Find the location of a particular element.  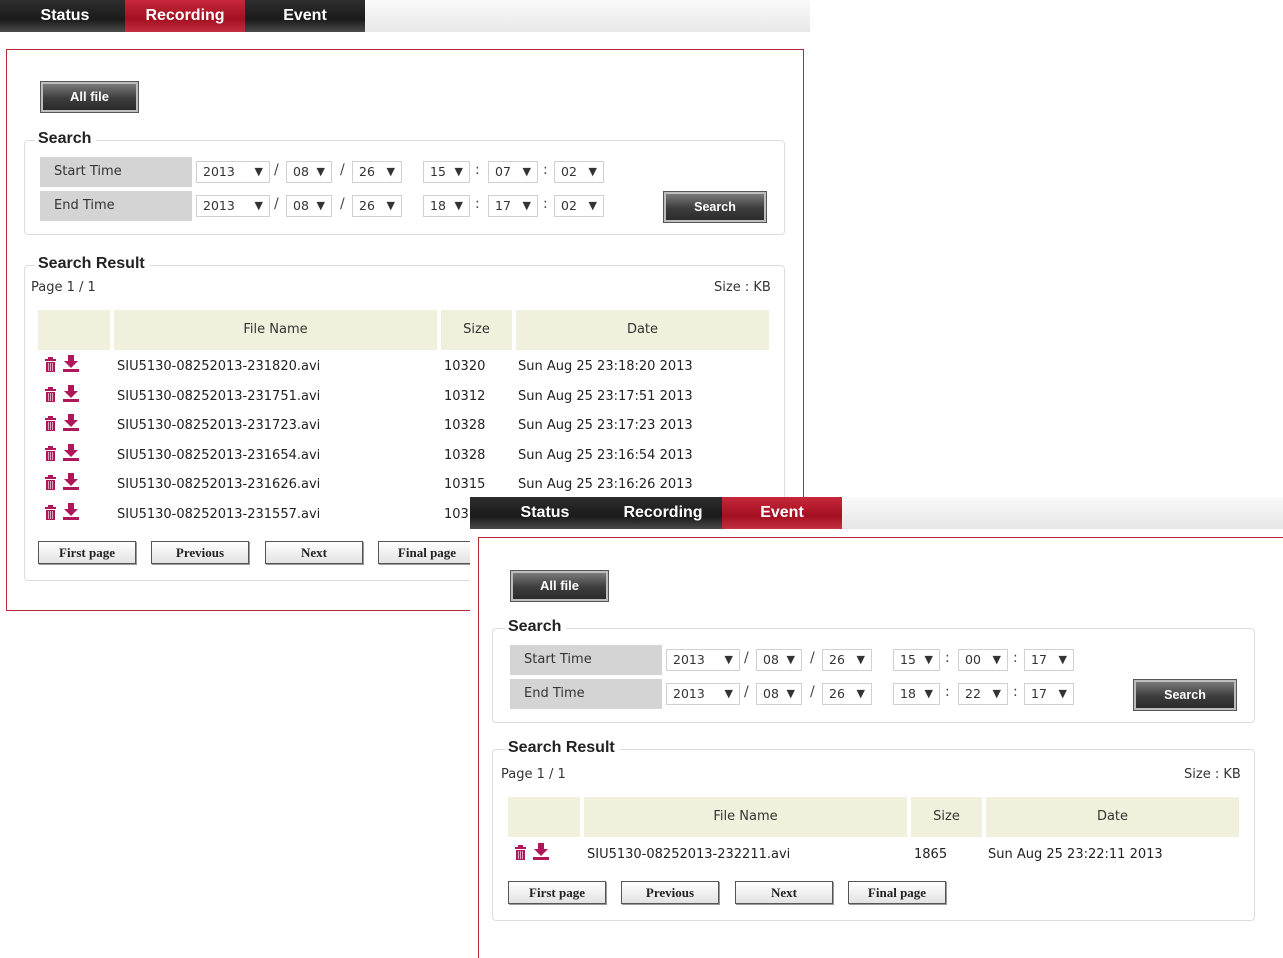

start-second-select: 17 ▼ is located at coordinates (1049, 660).